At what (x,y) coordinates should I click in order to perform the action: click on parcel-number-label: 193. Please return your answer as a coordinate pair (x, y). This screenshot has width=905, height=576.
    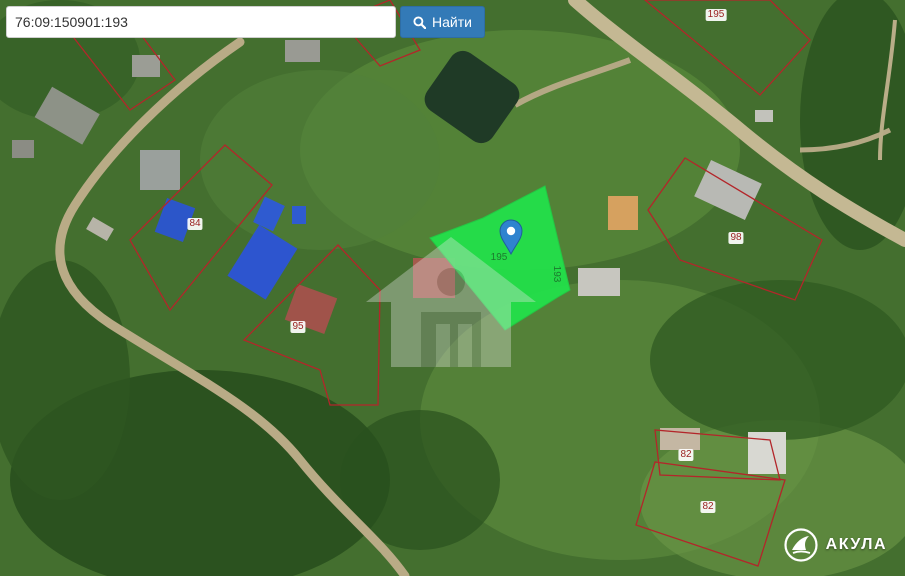
    Looking at the image, I should click on (556, 274).